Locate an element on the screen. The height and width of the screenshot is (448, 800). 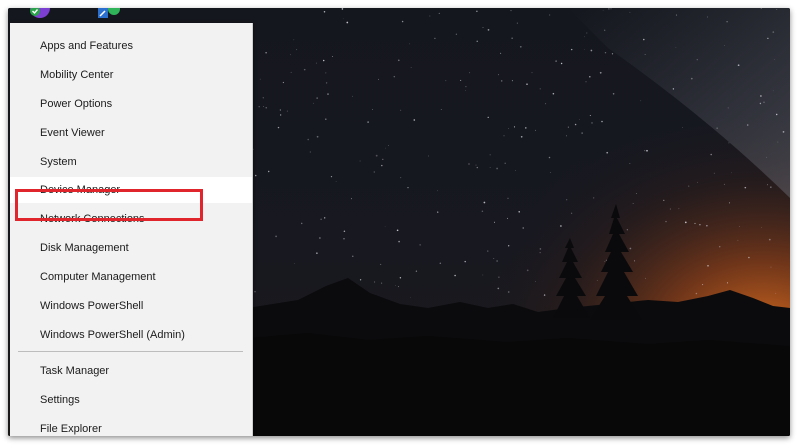
menu-item-system: System is located at coordinates (131, 162).